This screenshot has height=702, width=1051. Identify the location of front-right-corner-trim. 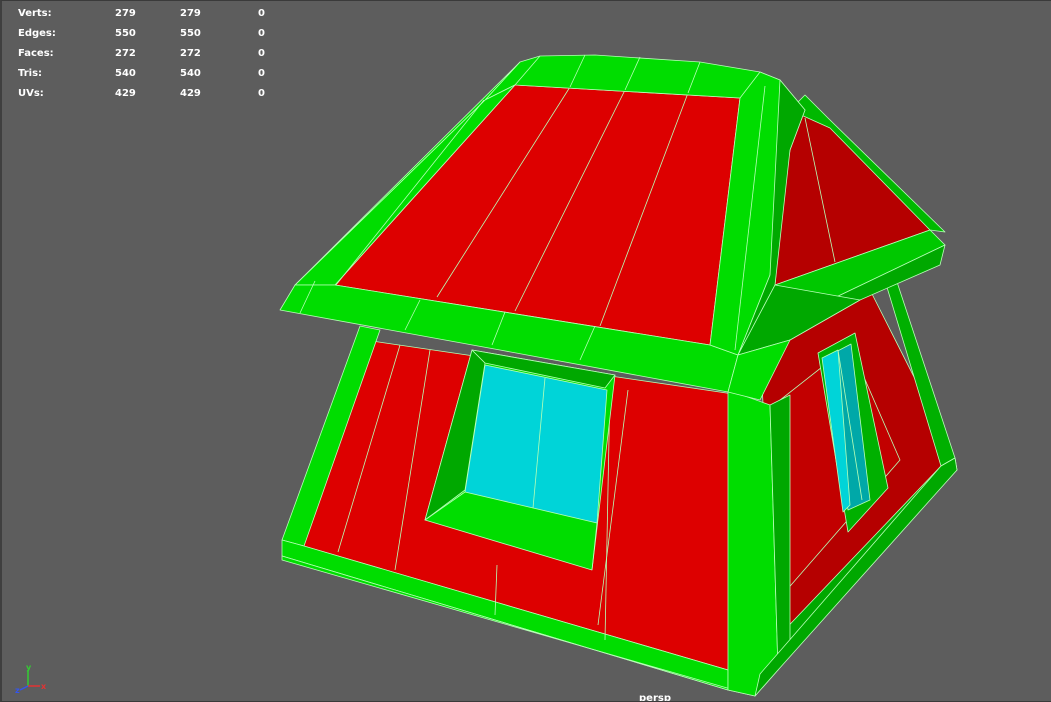
(753, 543).